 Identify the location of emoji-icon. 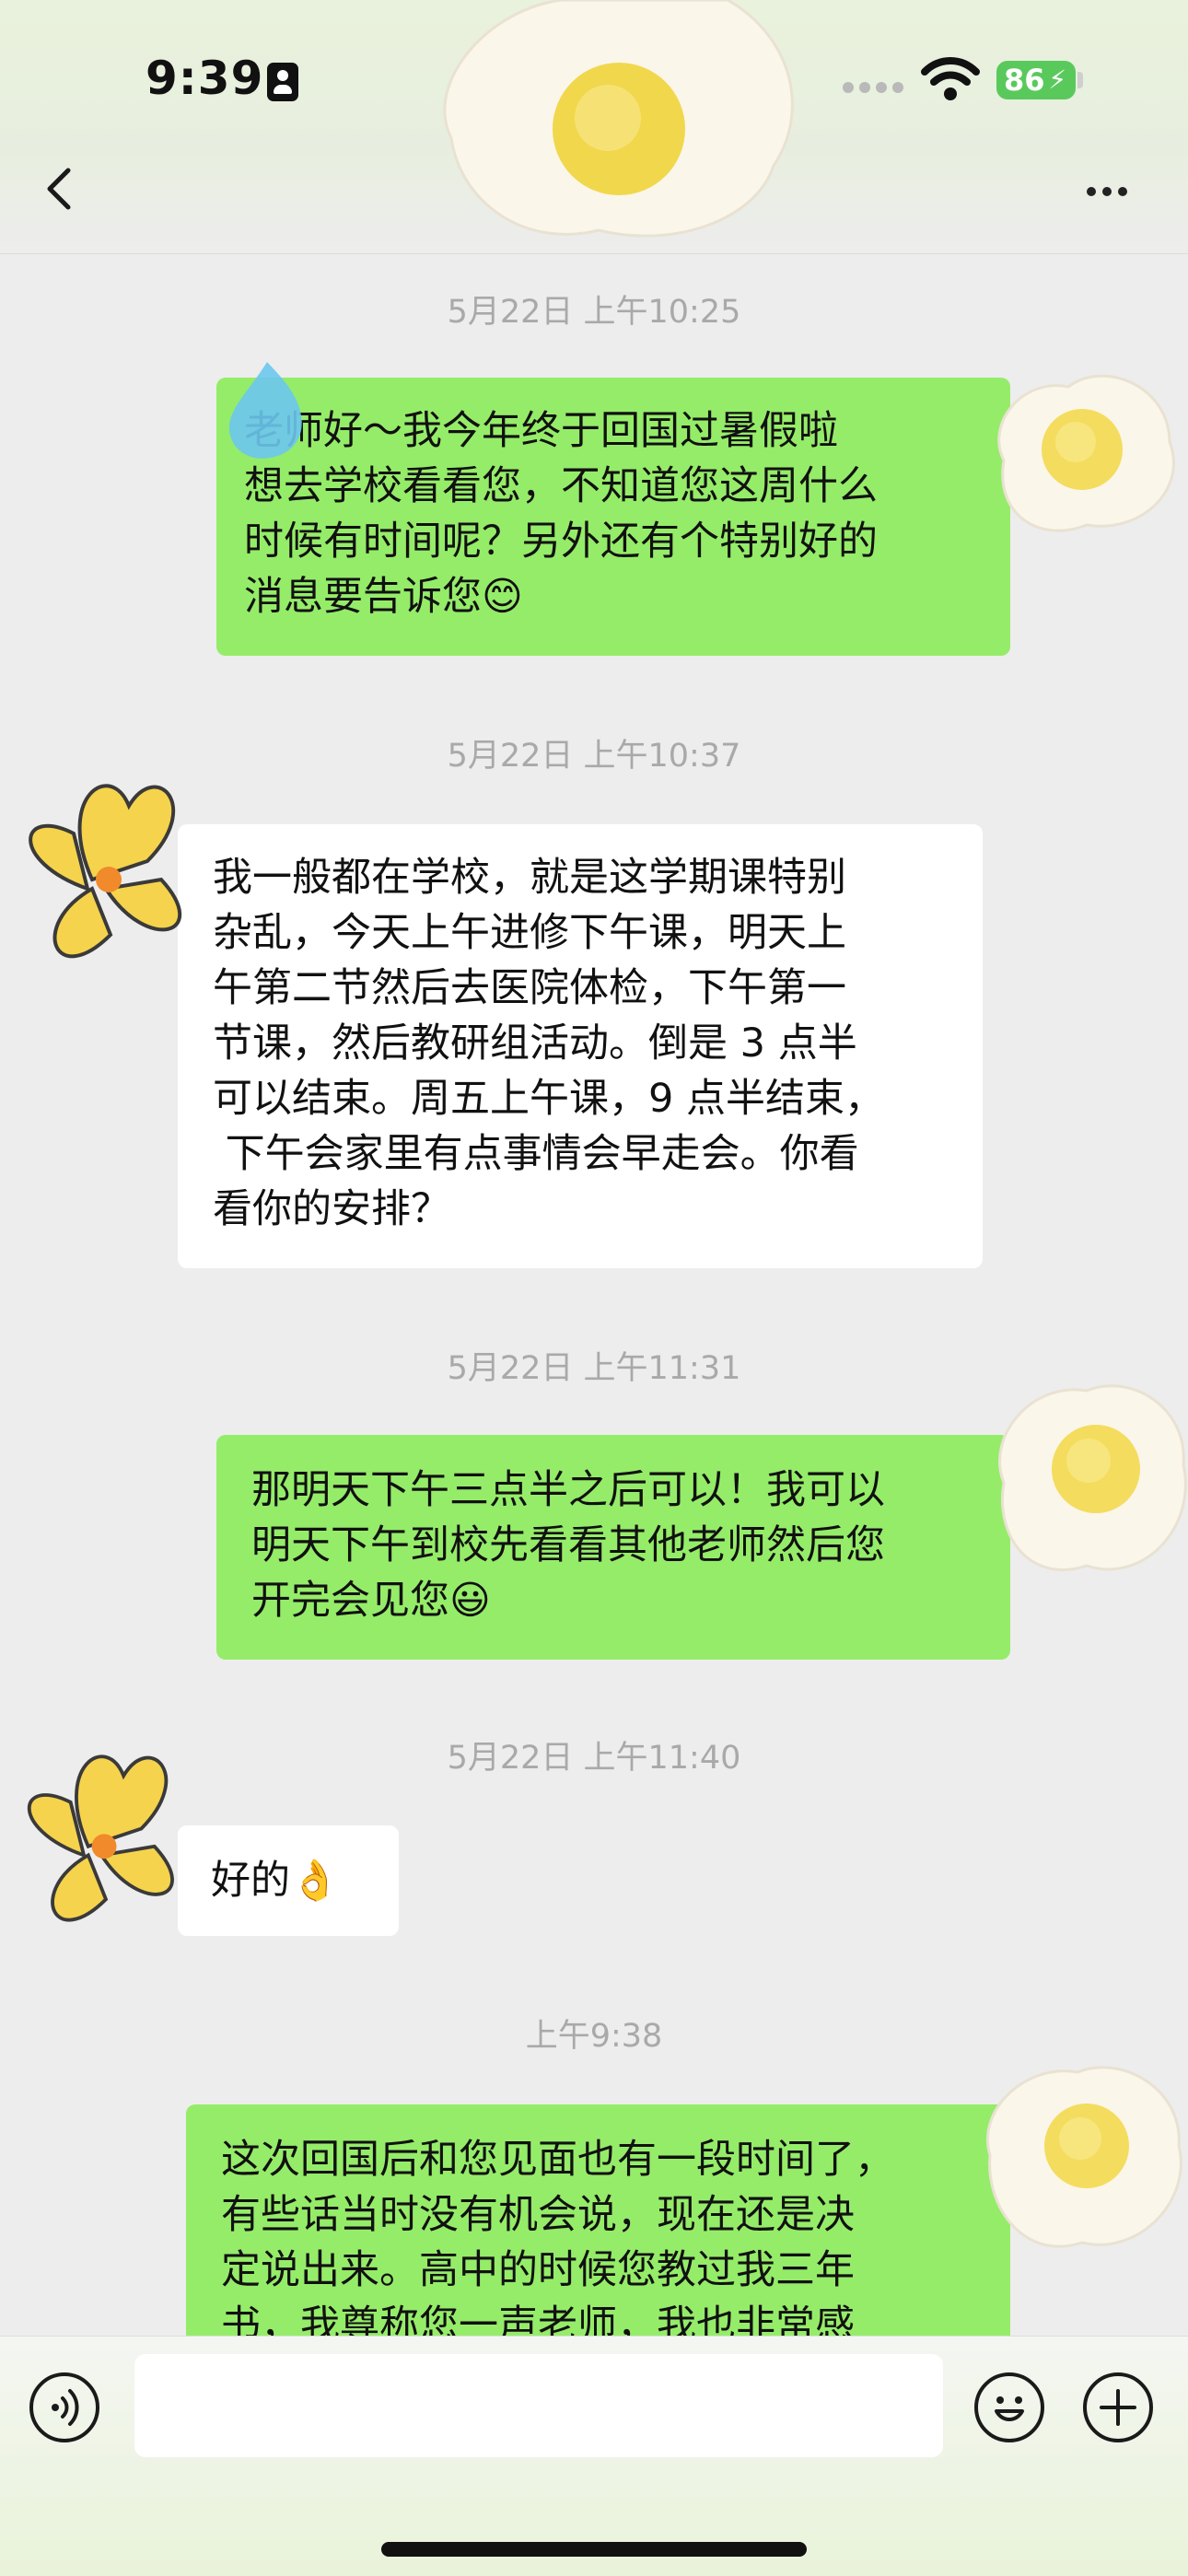
(1009, 2407).